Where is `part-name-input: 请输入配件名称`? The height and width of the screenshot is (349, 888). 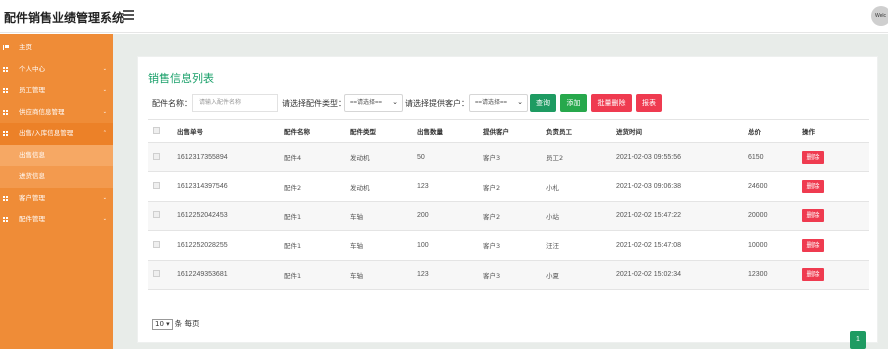
part-name-input: 请输入配件名称 is located at coordinates (235, 103).